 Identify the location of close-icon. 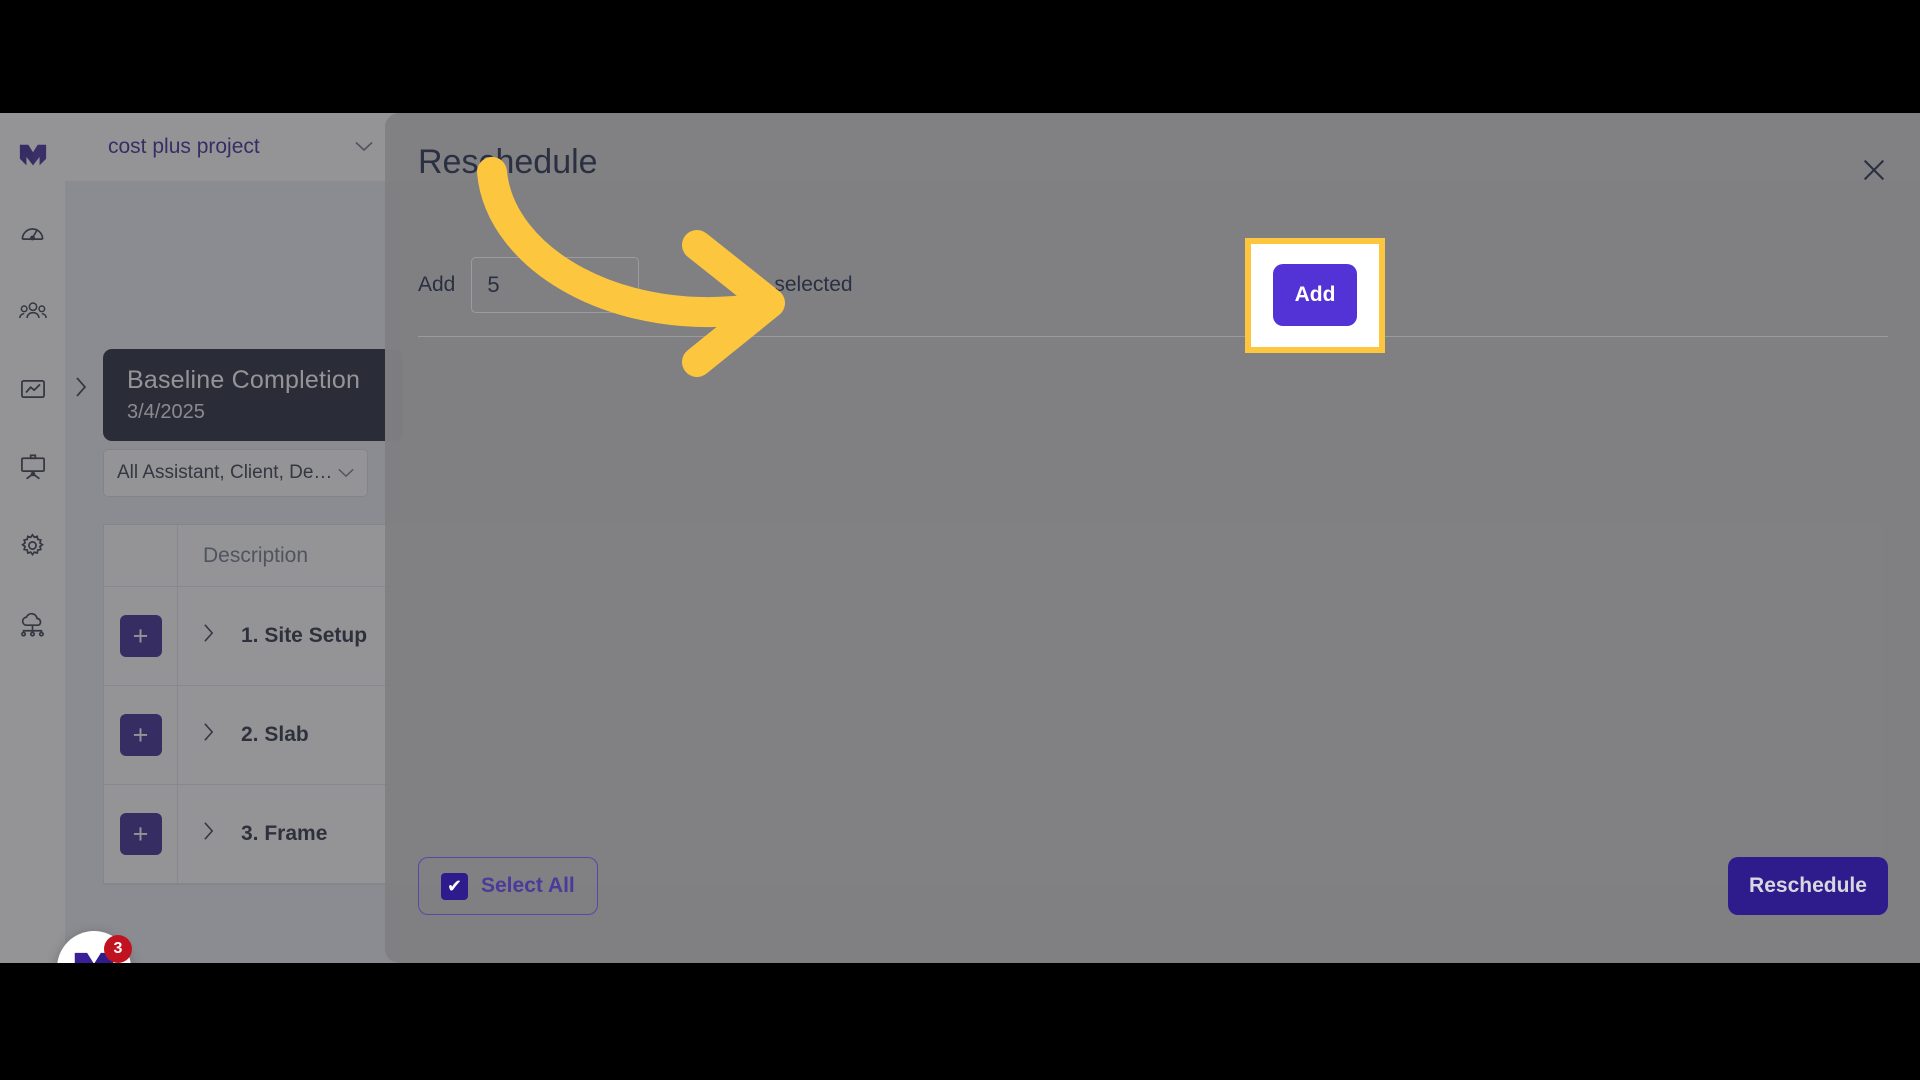
(1874, 173).